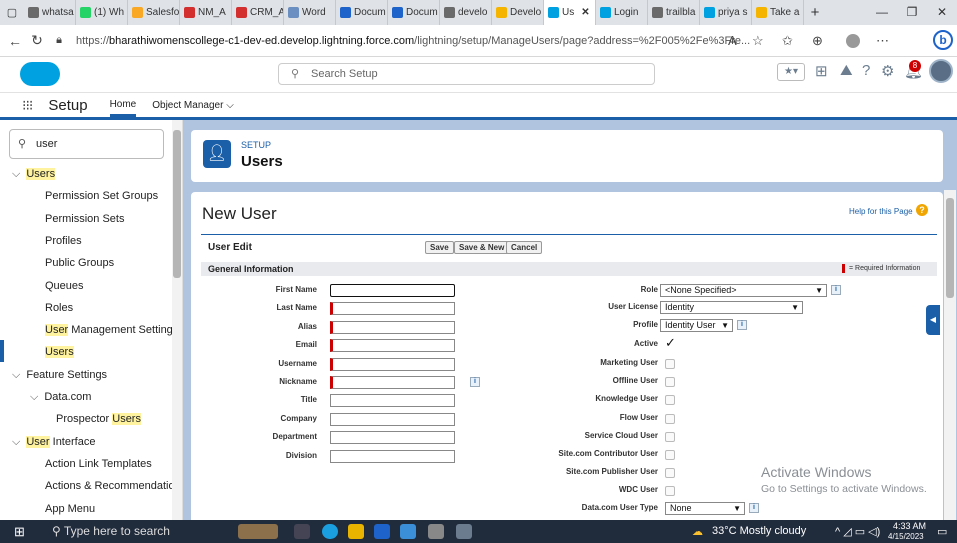  Describe the element at coordinates (524, 247) in the screenshot. I see `cancel-button: Cancel` at that location.